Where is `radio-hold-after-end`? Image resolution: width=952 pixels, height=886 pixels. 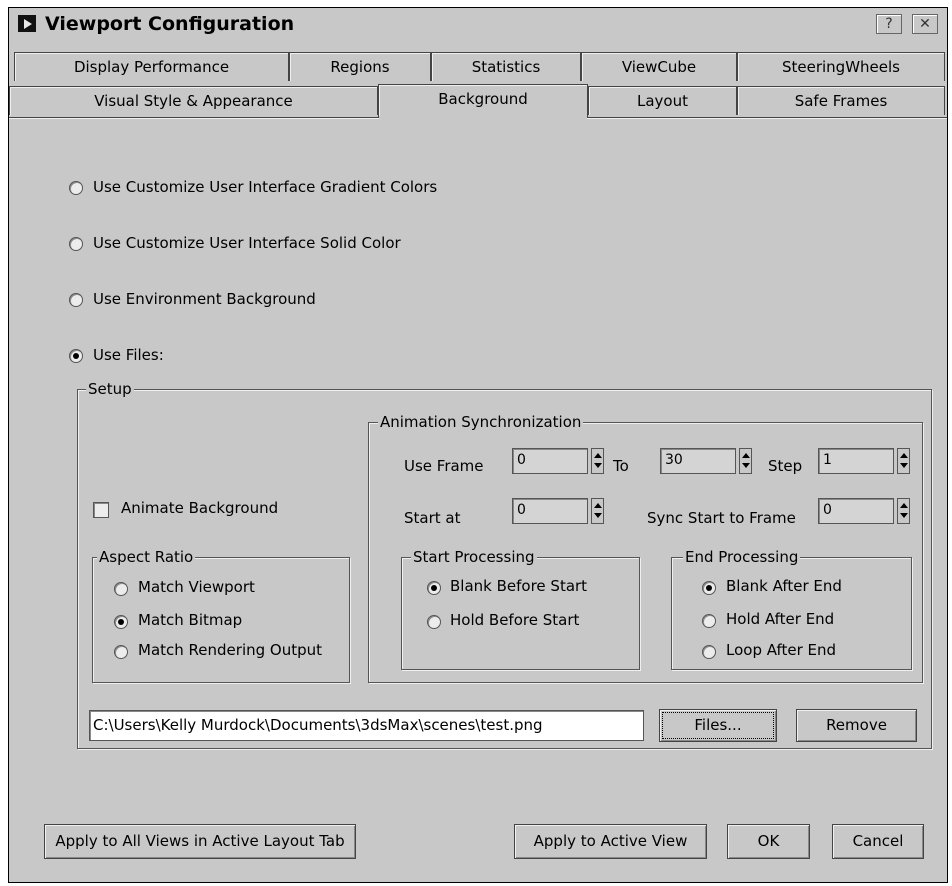
radio-hold-after-end is located at coordinates (709, 621).